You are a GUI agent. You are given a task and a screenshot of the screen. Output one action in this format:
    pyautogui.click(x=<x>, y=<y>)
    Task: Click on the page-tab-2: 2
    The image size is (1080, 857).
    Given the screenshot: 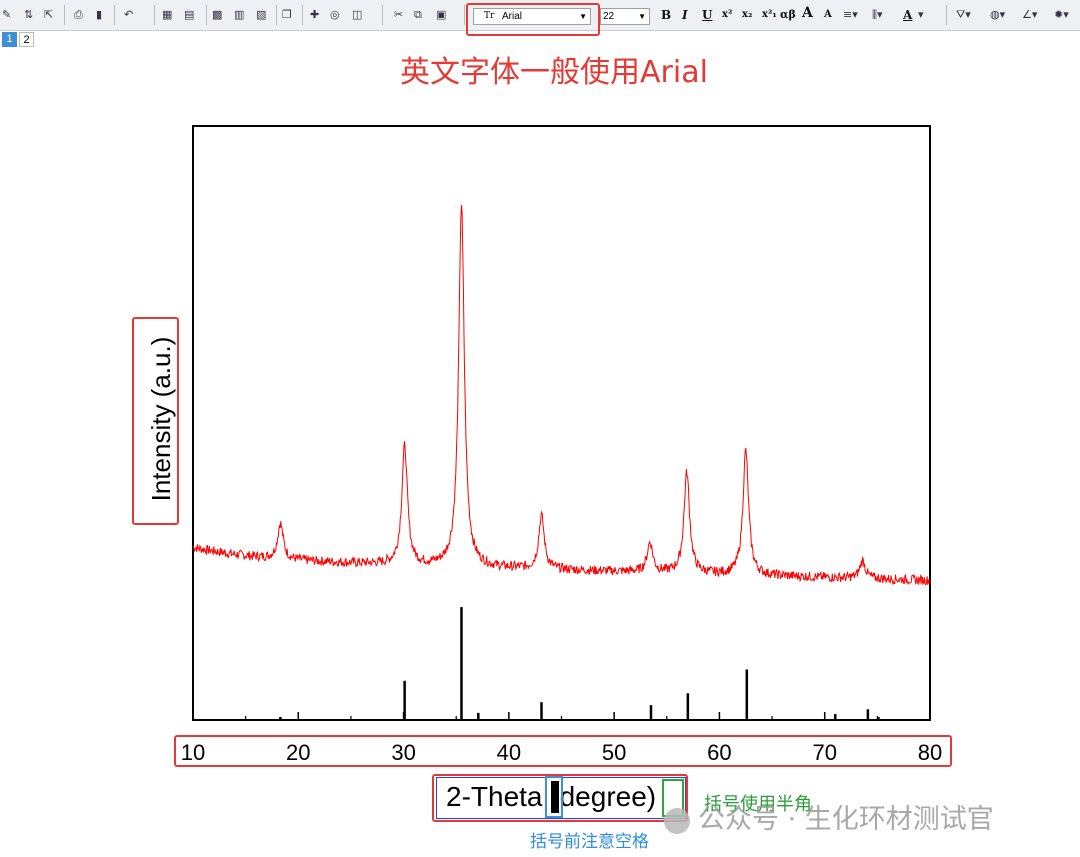 What is the action you would take?
    pyautogui.click(x=26, y=39)
    